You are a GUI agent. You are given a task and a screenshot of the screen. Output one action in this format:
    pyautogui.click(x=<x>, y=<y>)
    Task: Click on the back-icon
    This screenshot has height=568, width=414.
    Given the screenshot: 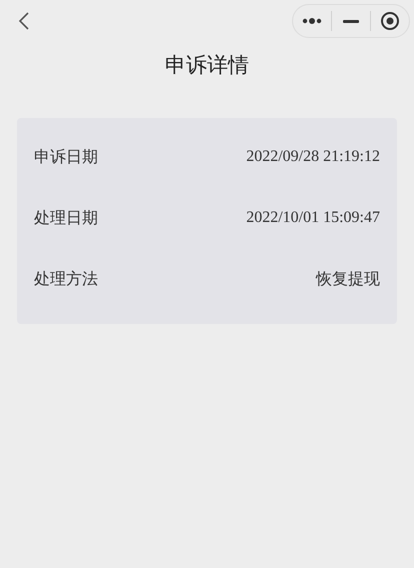 What is the action you would take?
    pyautogui.click(x=24, y=21)
    